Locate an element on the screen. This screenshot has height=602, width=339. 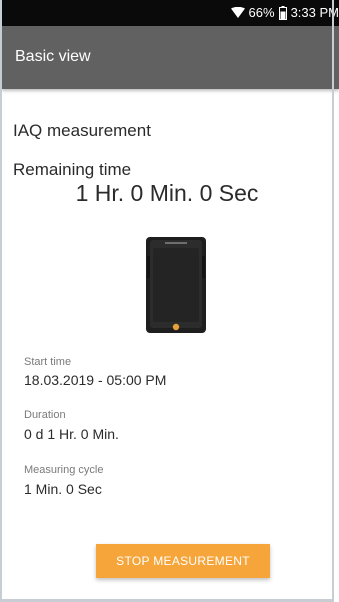
left-border is located at coordinates (1, 301).